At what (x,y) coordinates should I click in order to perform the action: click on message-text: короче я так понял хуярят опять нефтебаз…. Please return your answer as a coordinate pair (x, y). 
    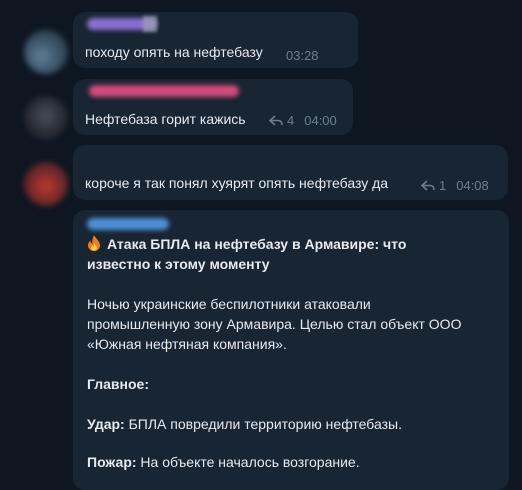
    Looking at the image, I should click on (237, 183).